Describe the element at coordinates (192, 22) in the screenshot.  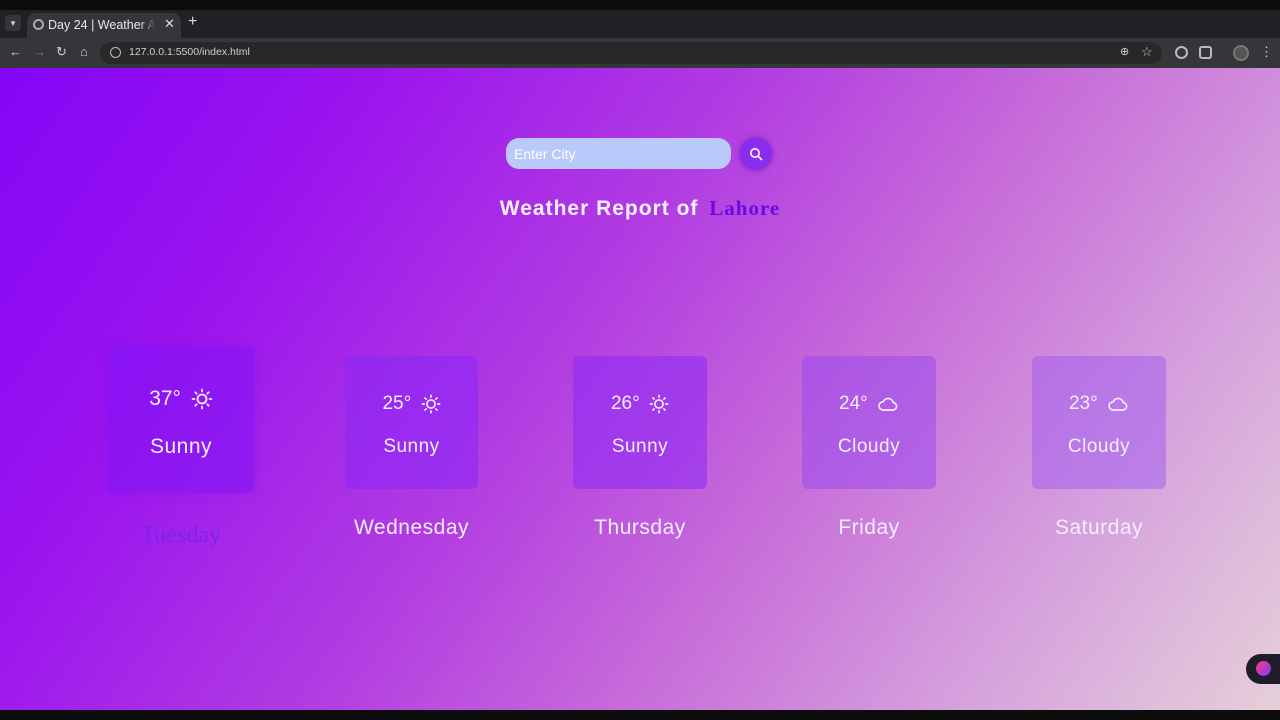
I see `new-tab-button: +` at that location.